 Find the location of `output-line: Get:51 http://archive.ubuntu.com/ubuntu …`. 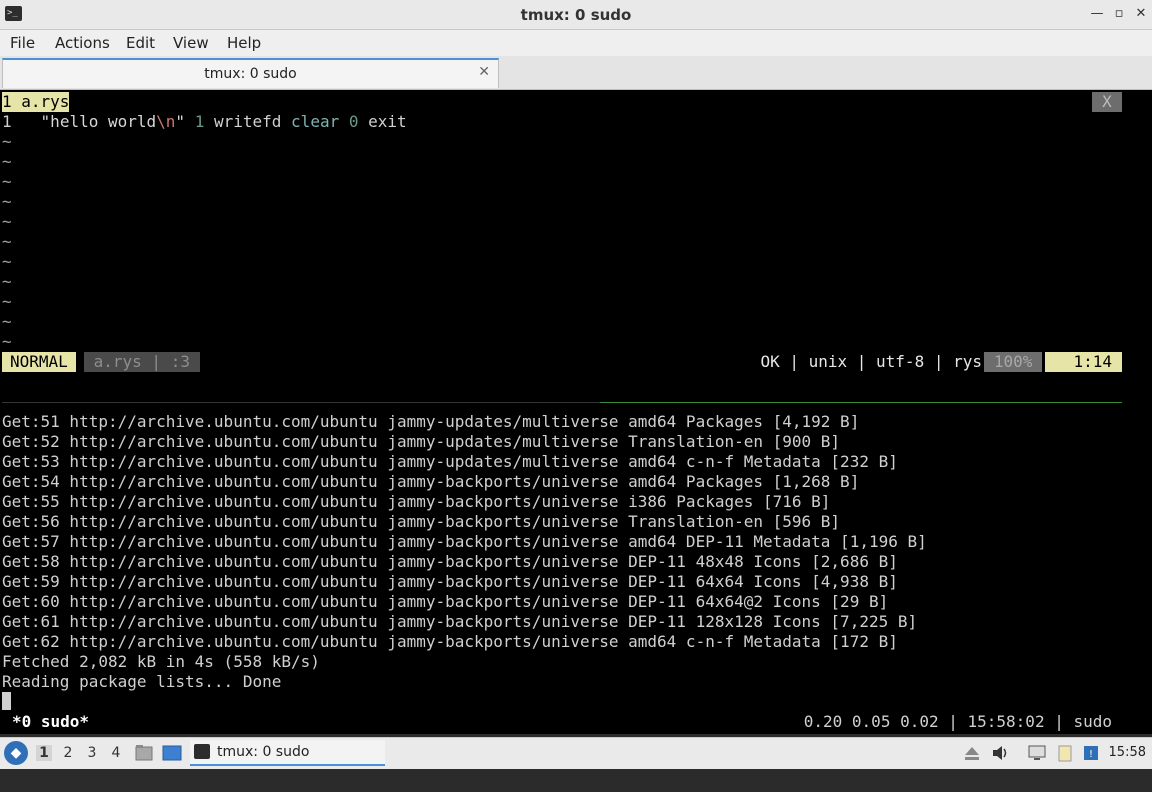

output-line: Get:51 http://archive.ubuntu.com/ubuntu … is located at coordinates (431, 421).